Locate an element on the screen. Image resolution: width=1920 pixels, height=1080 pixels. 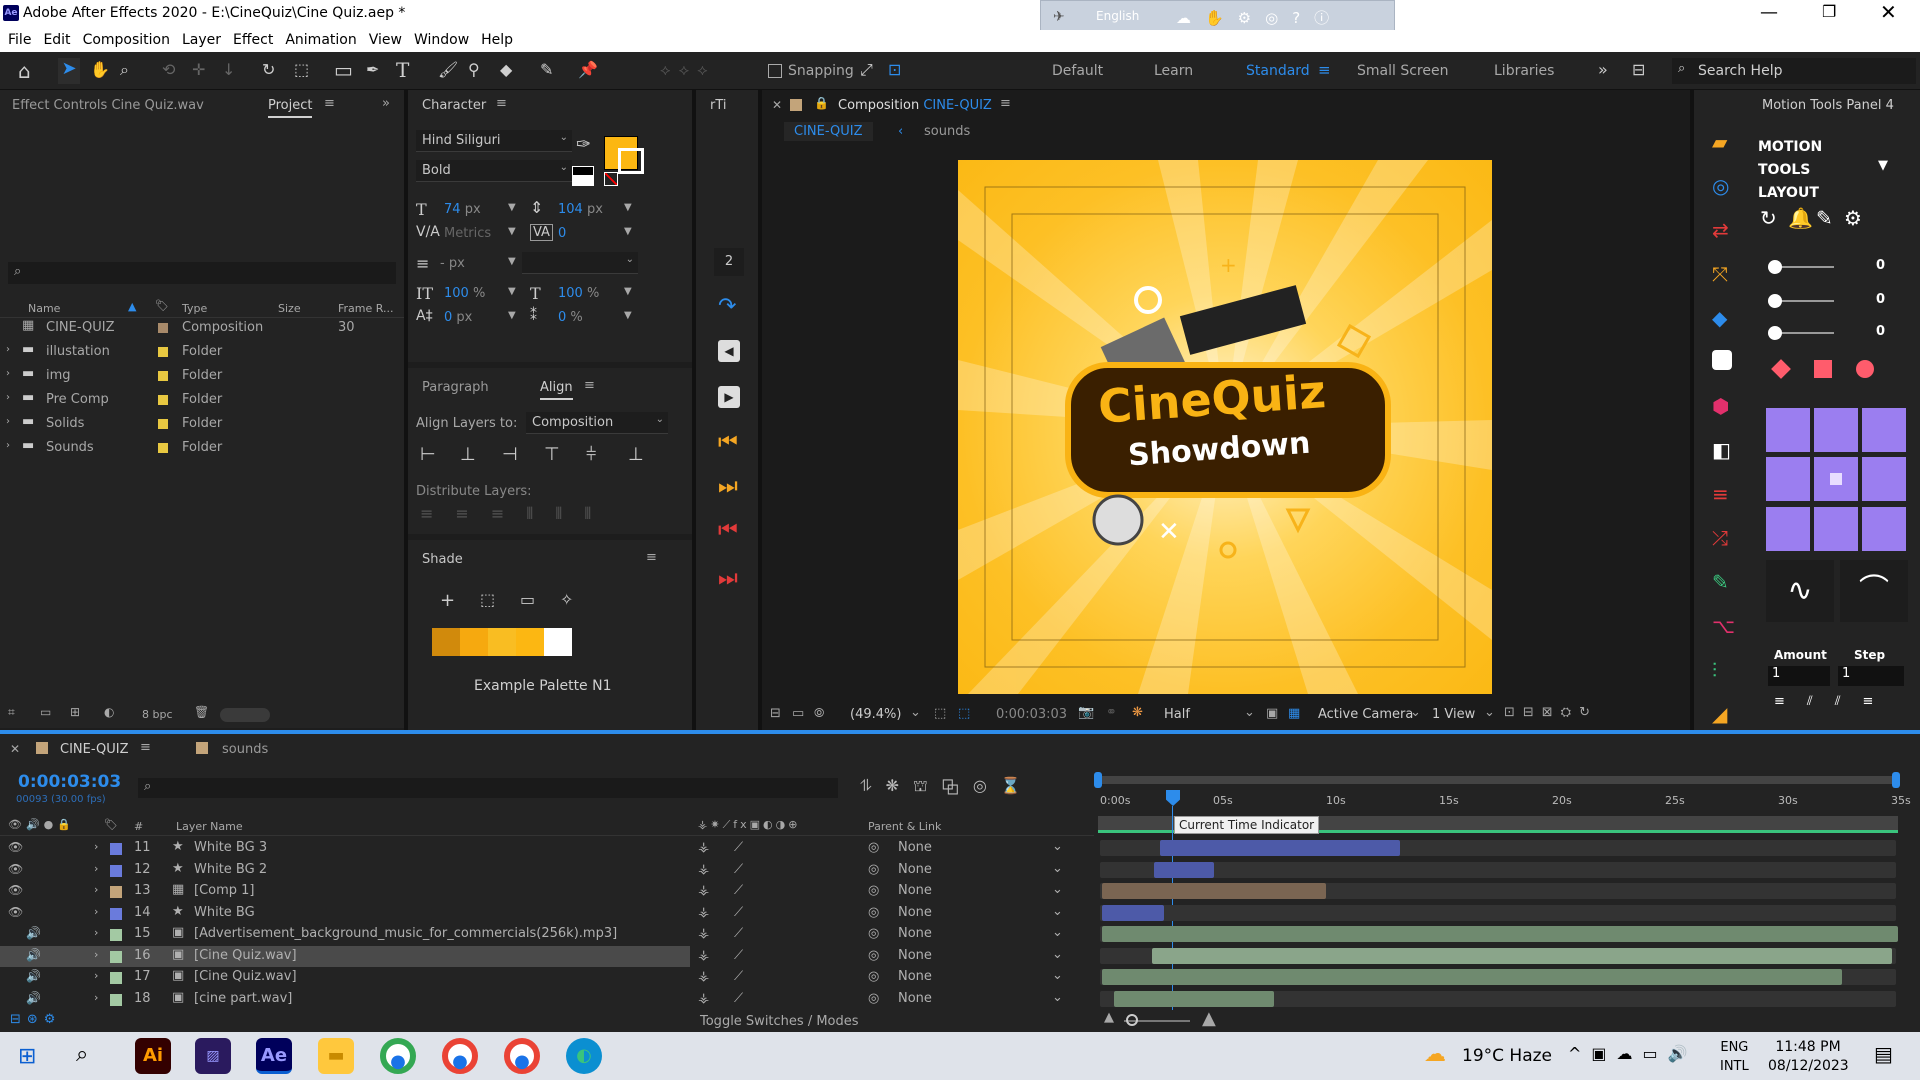
menu-layer: Layer is located at coordinates (201, 39).